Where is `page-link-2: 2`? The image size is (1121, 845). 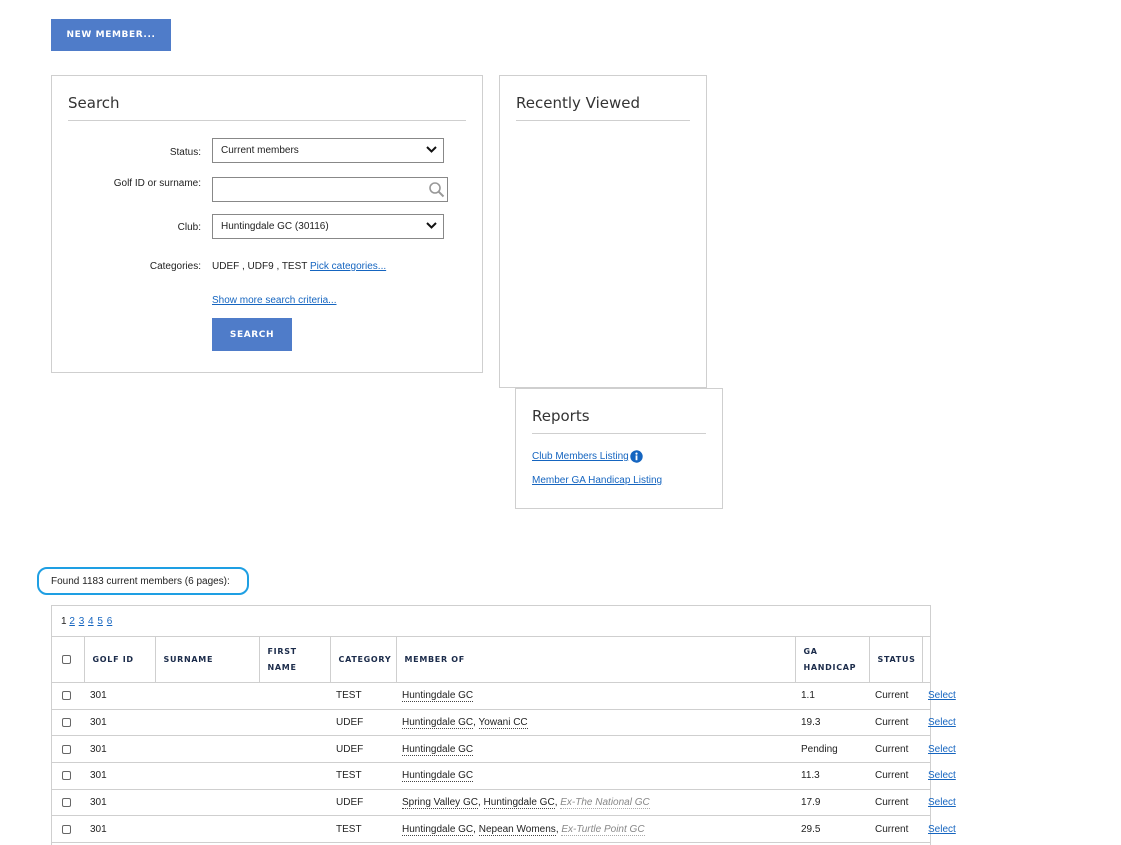 page-link-2: 2 is located at coordinates (72, 621).